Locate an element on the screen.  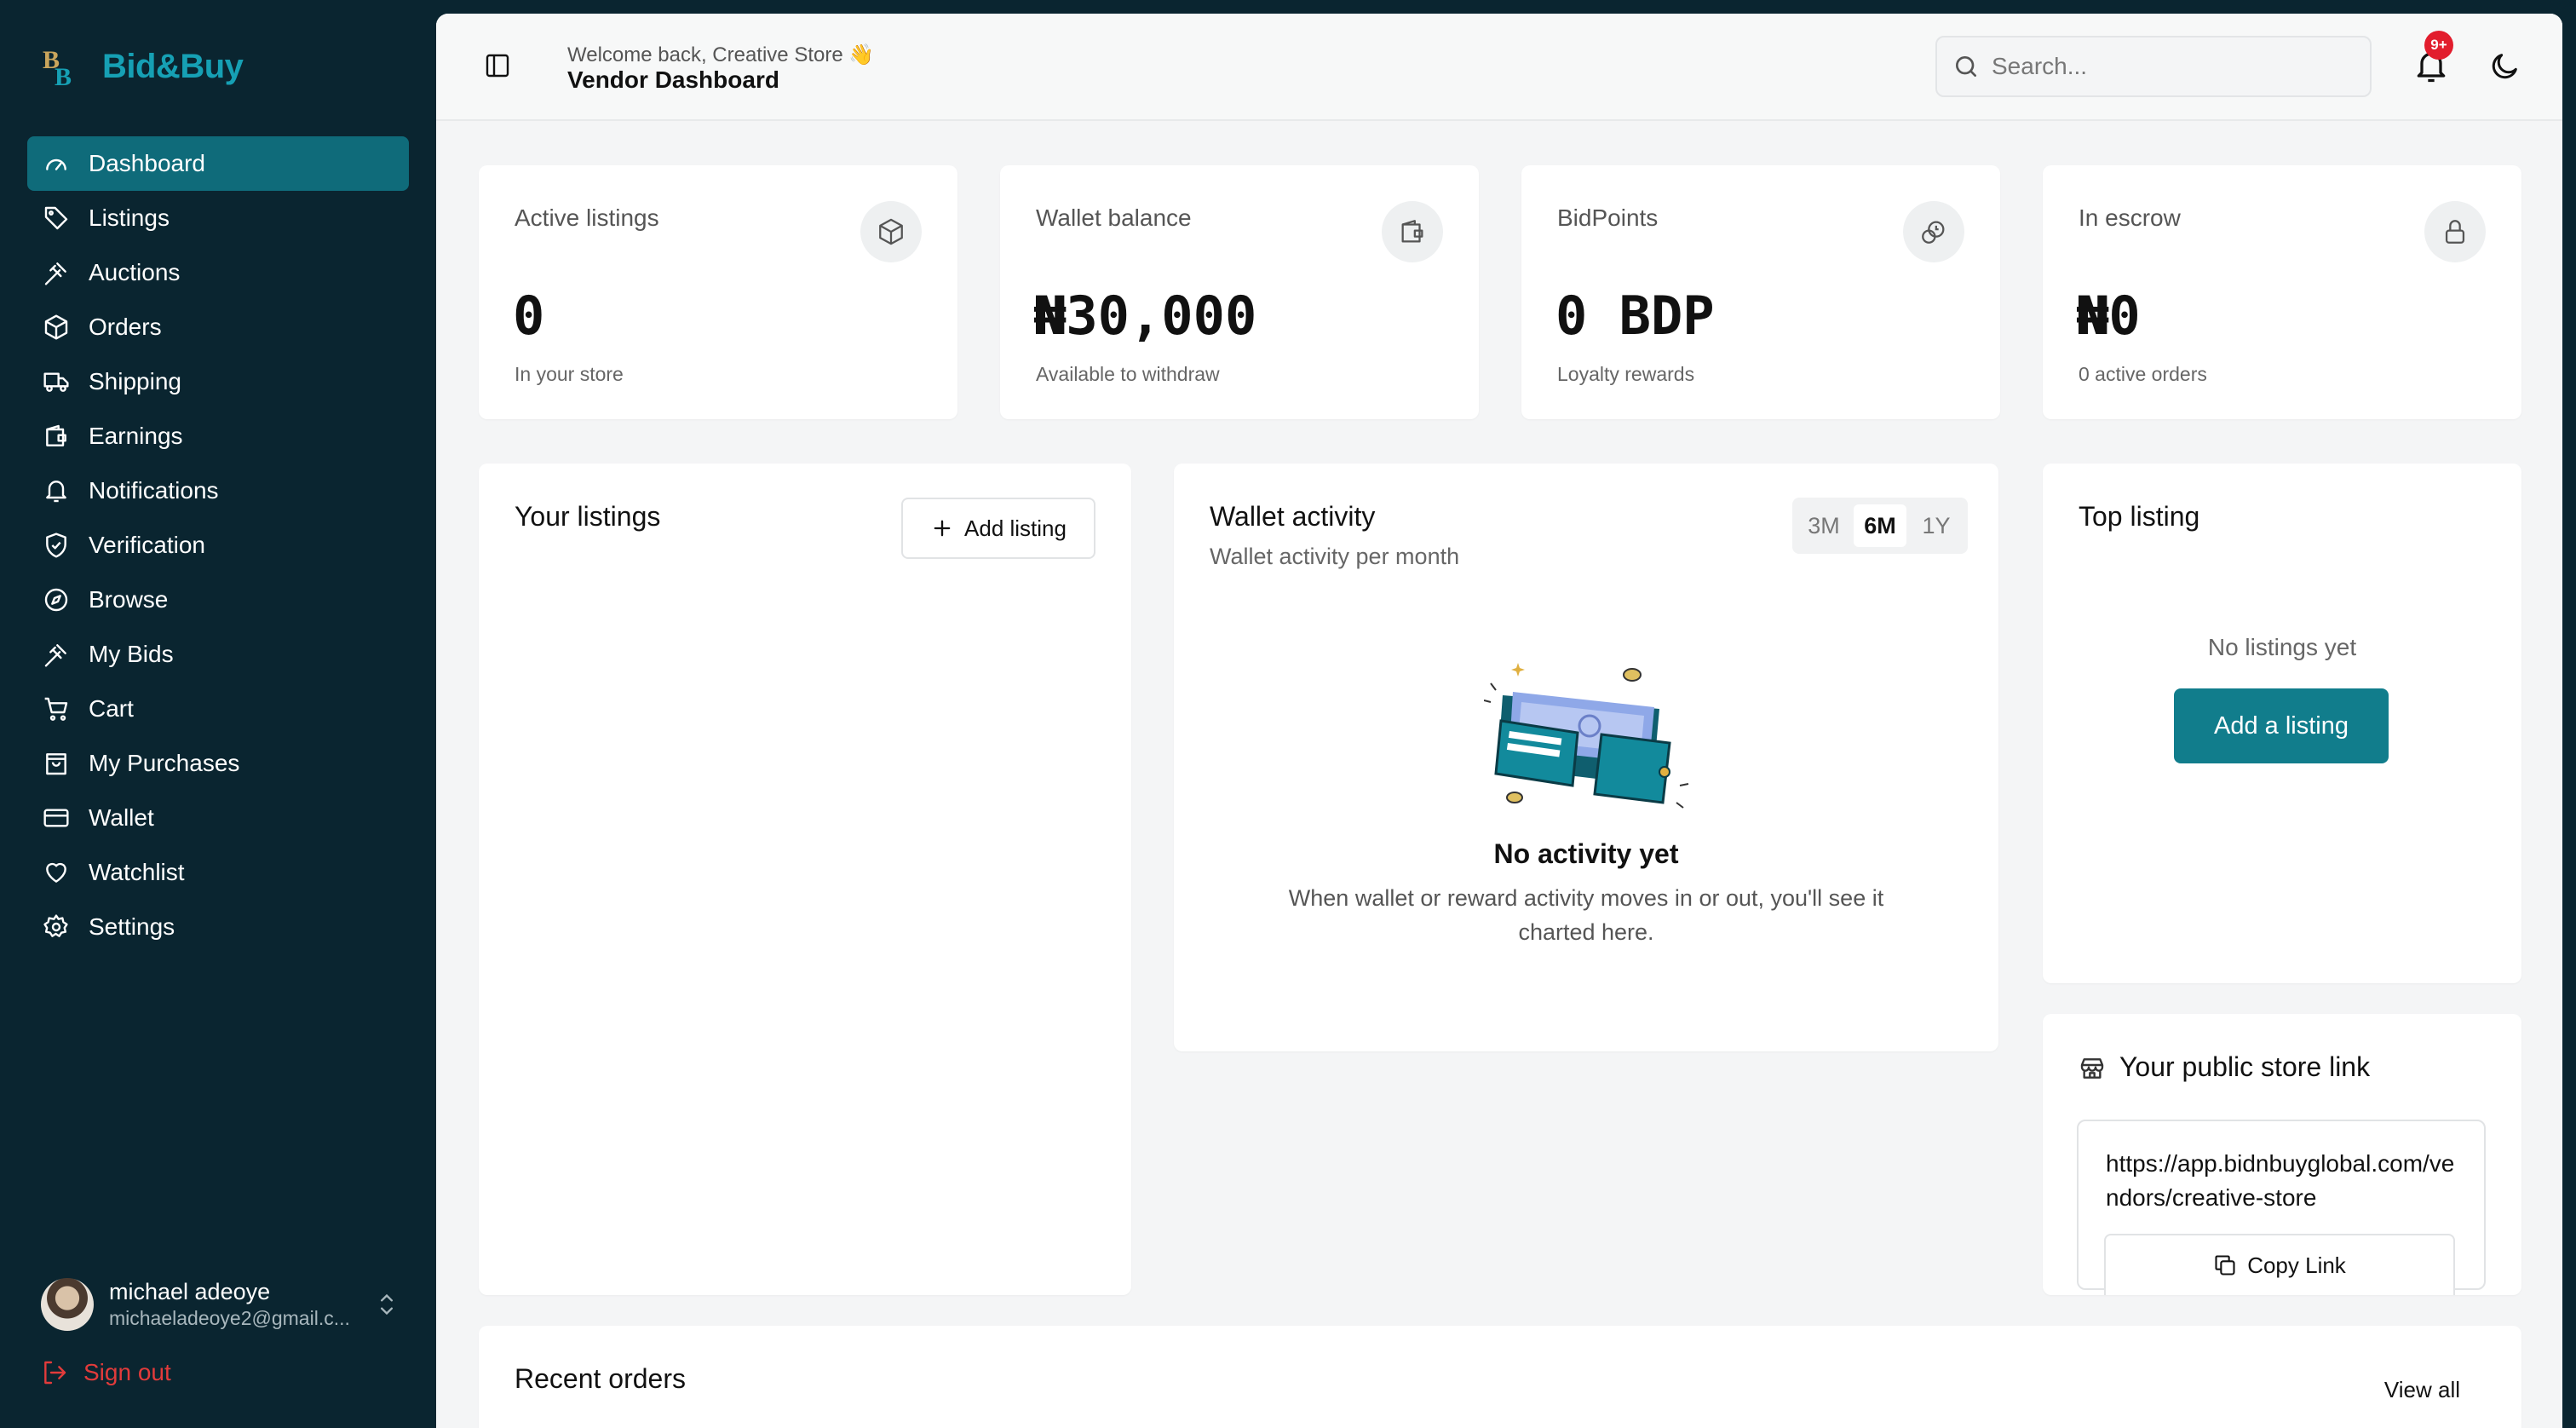
compass-icon is located at coordinates (56, 600).